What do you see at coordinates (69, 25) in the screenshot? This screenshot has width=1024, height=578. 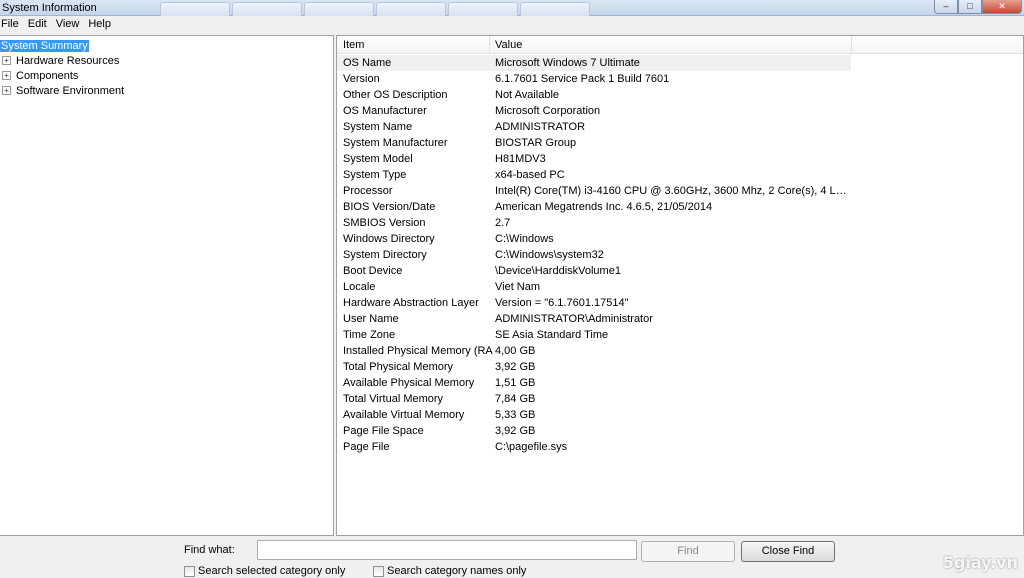 I see `menu-view: View` at bounding box center [69, 25].